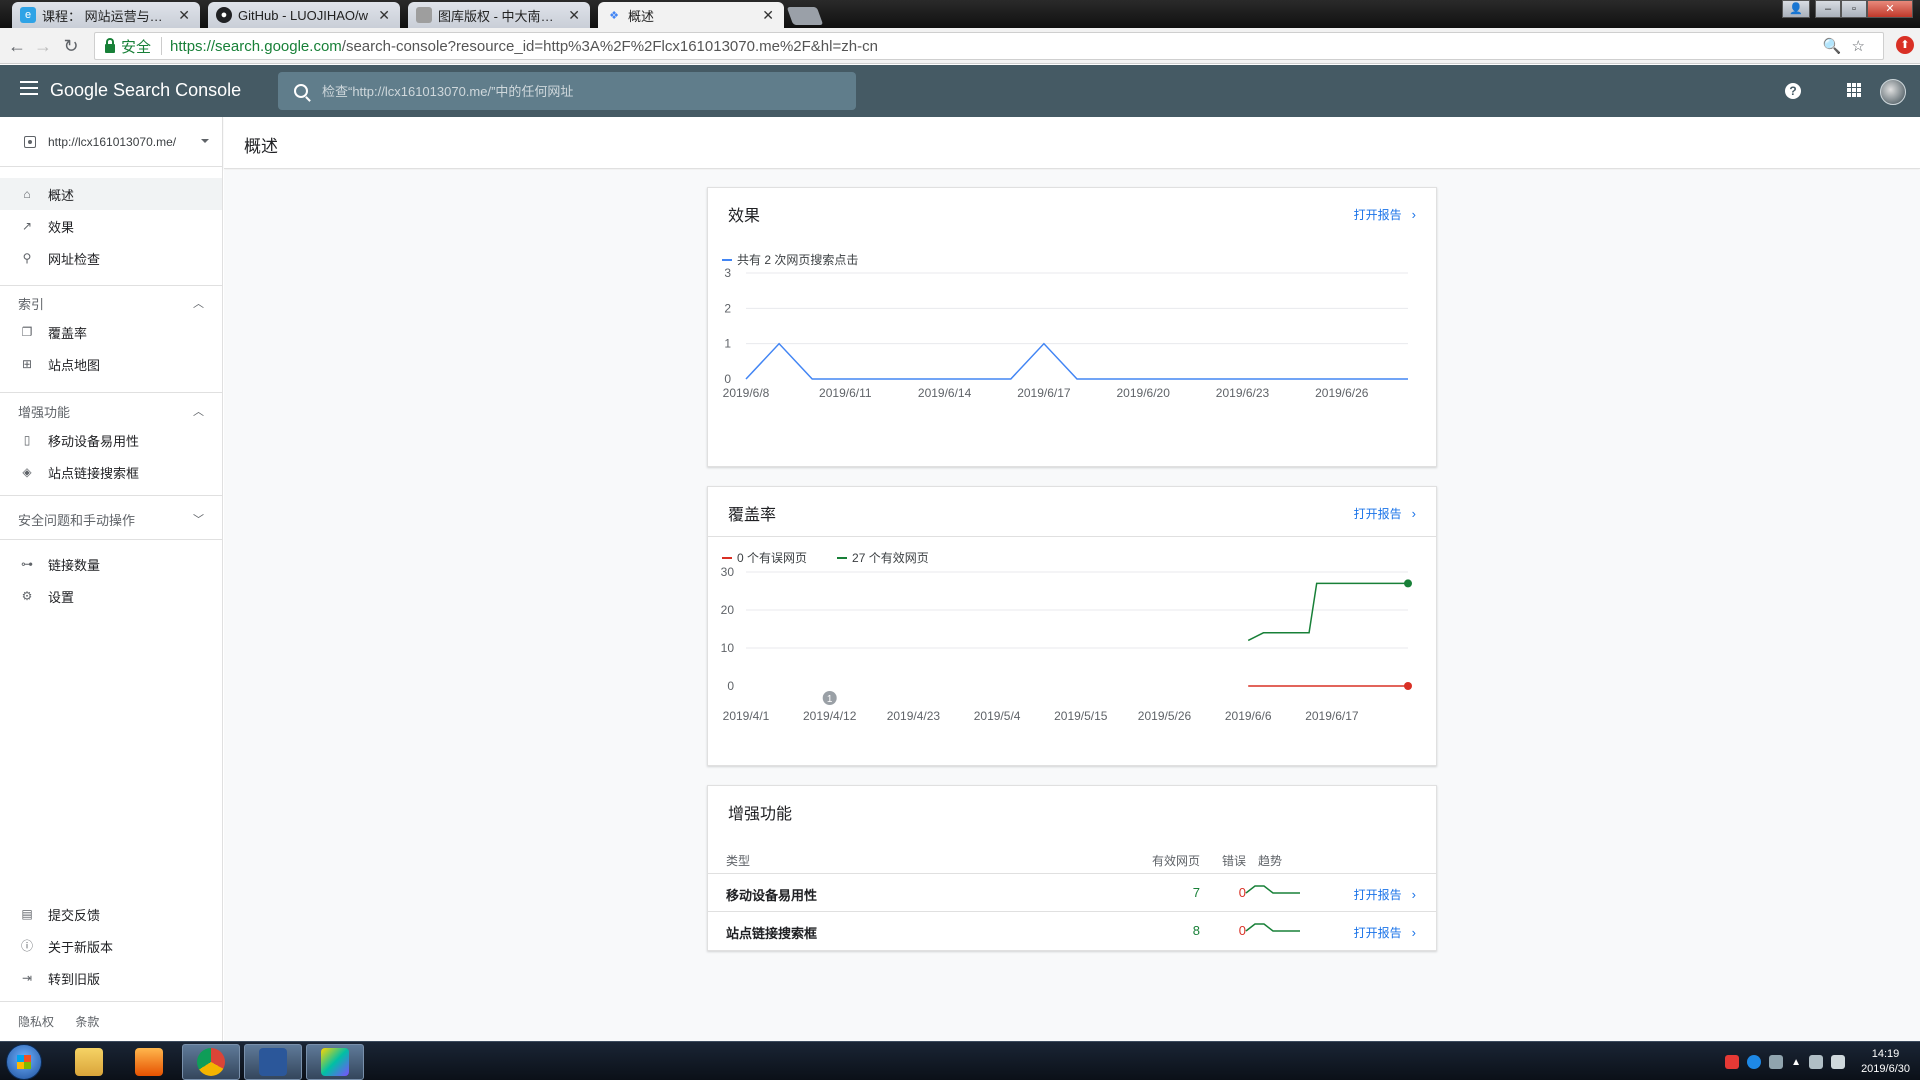 The height and width of the screenshot is (1080, 1920). Describe the element at coordinates (89, 1062) in the screenshot. I see `explorer-taskbar-button` at that location.